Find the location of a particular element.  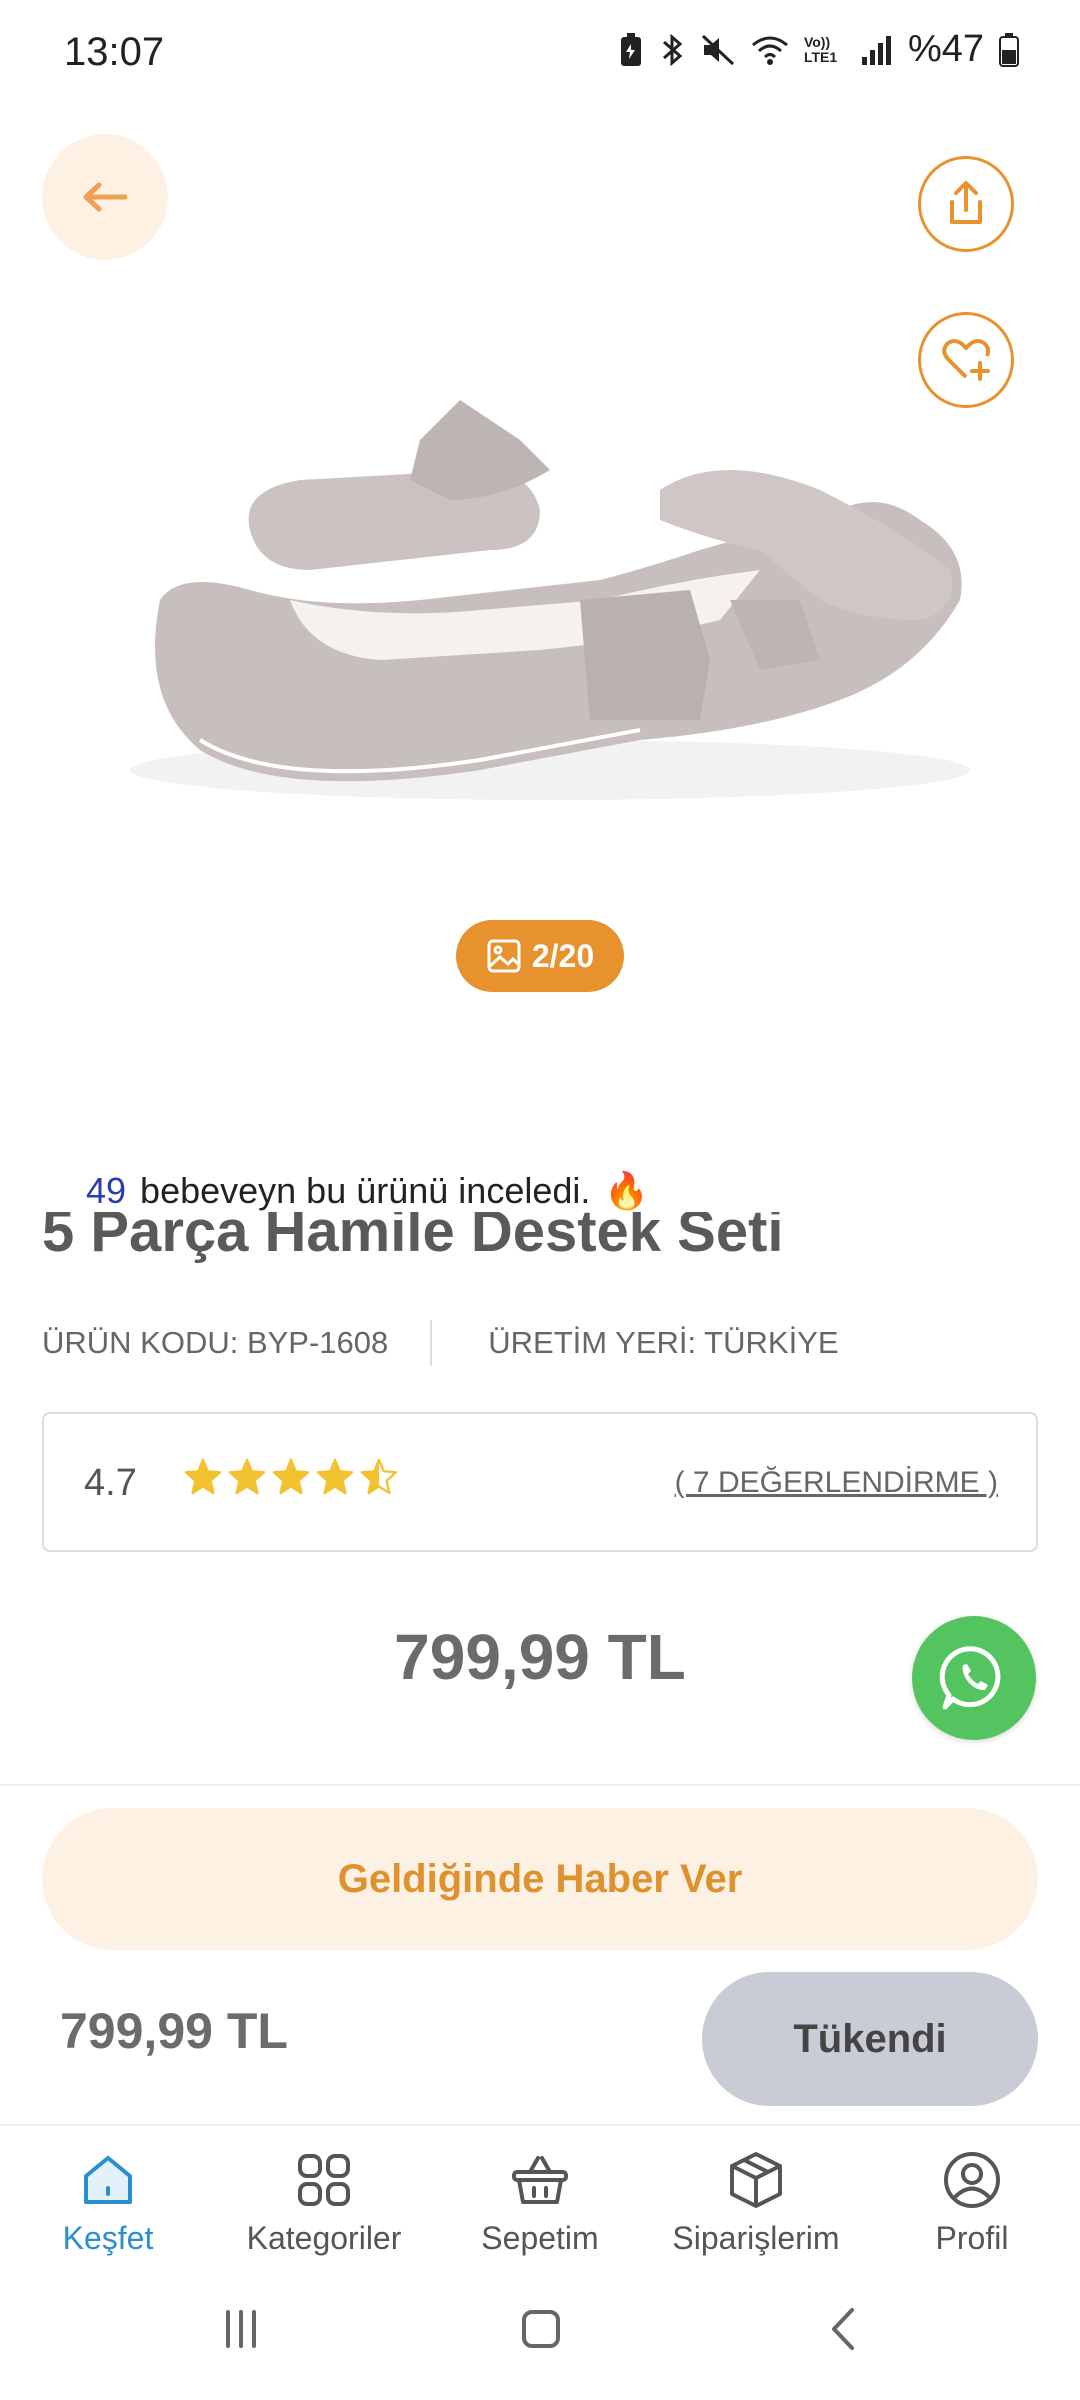

back-button is located at coordinates (105, 197).